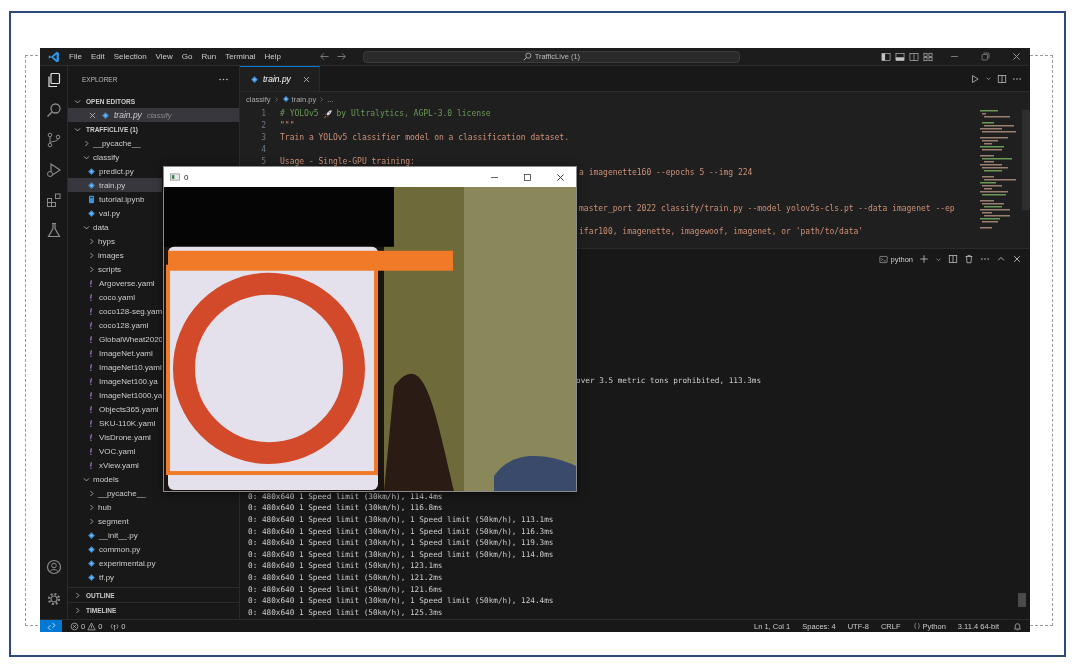 This screenshot has width=1074, height=667. Describe the element at coordinates (115, 395) in the screenshot. I see `tree-item: ImageNet1000.ya` at that location.